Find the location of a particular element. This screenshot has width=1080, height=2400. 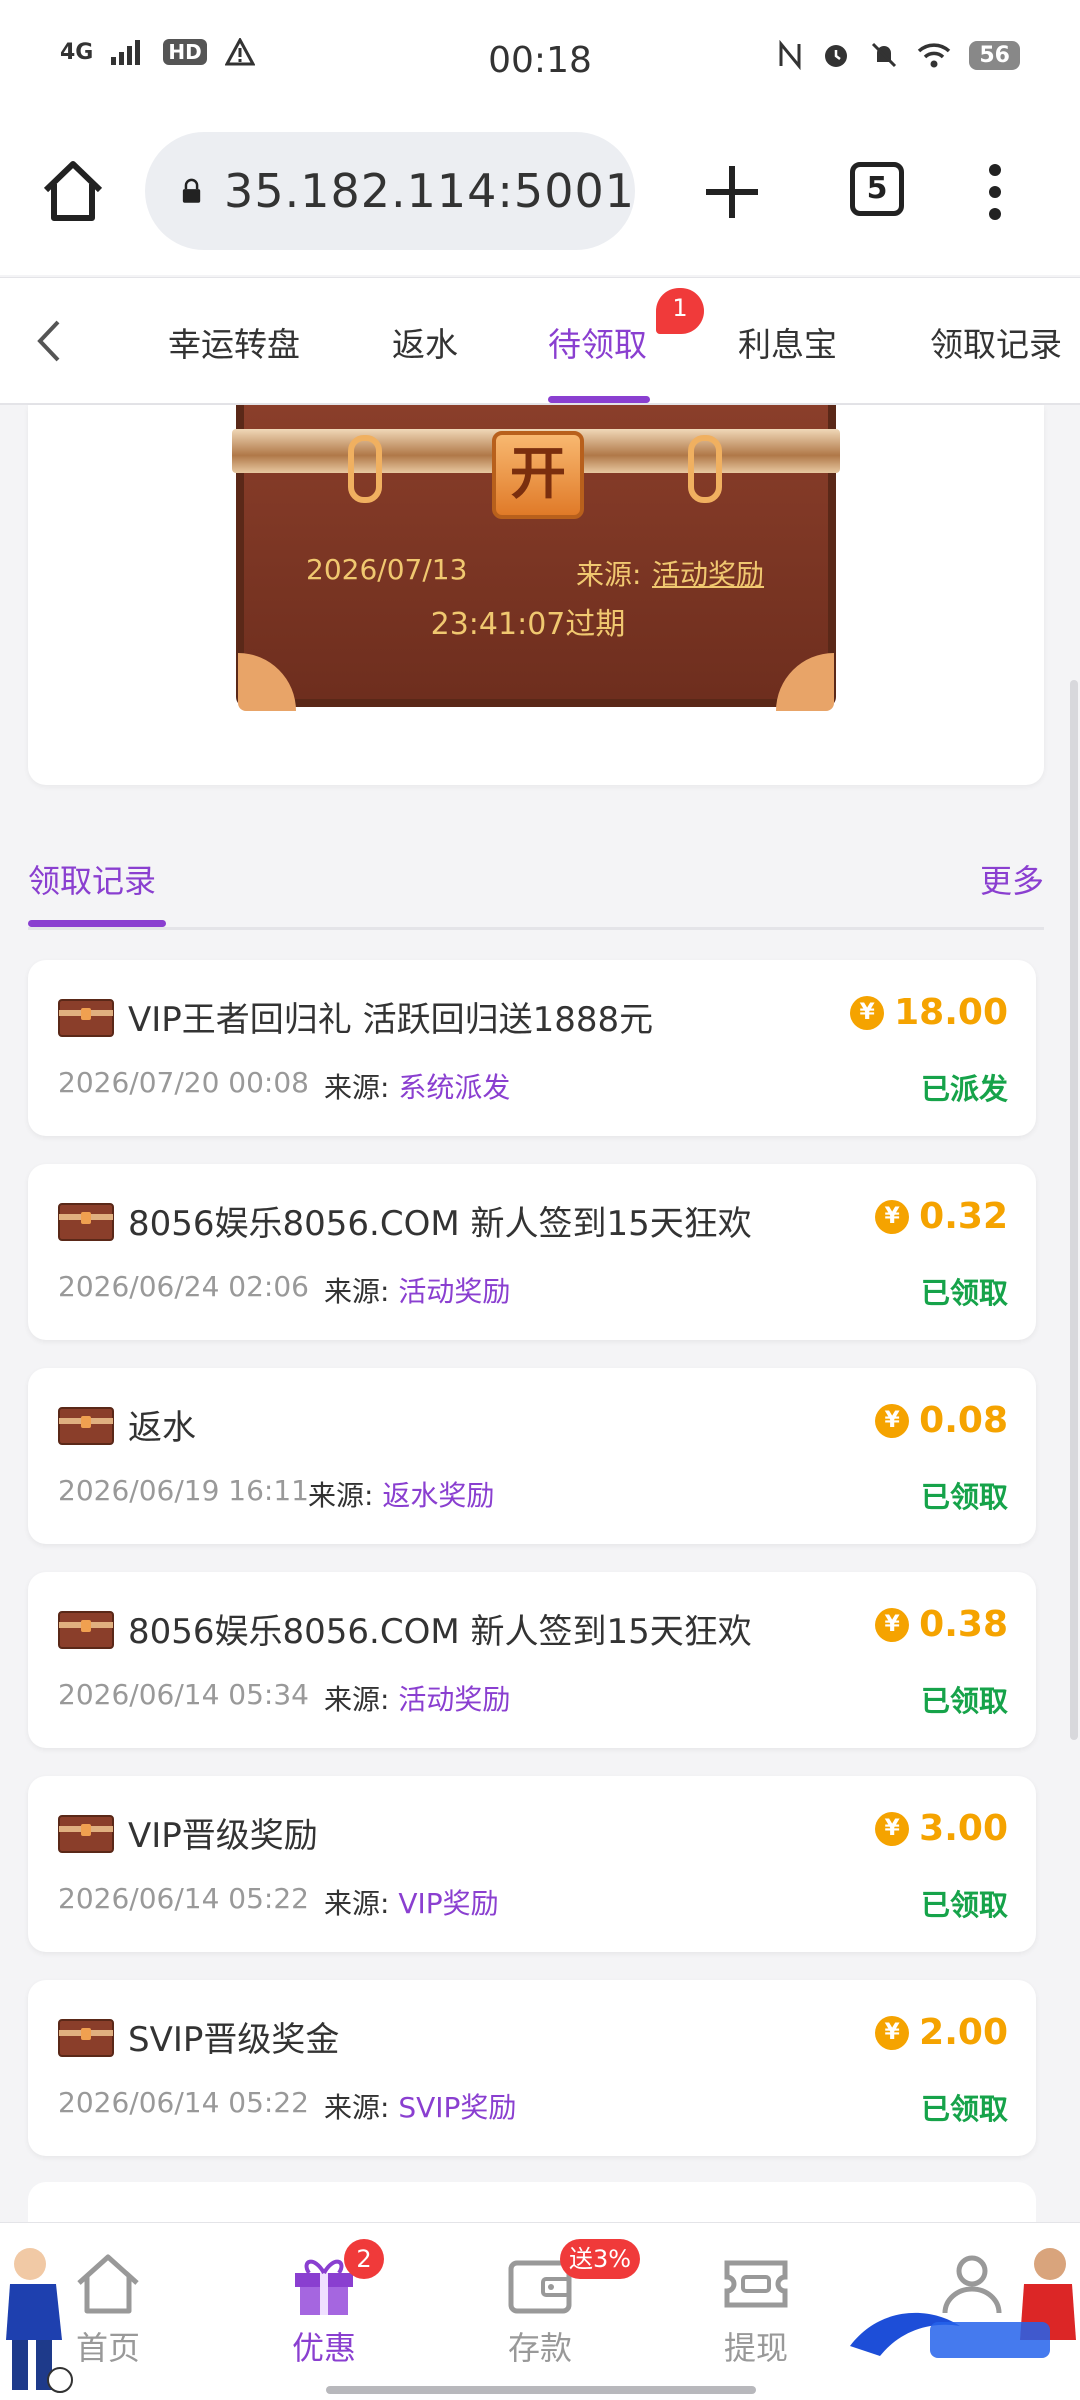

tab-interest: 利息宝 is located at coordinates (787, 342).